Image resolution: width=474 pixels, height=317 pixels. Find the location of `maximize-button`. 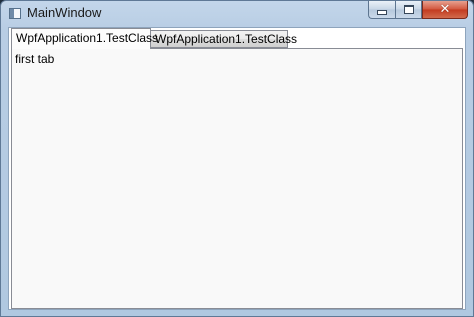

maximize-button is located at coordinates (408, 10).